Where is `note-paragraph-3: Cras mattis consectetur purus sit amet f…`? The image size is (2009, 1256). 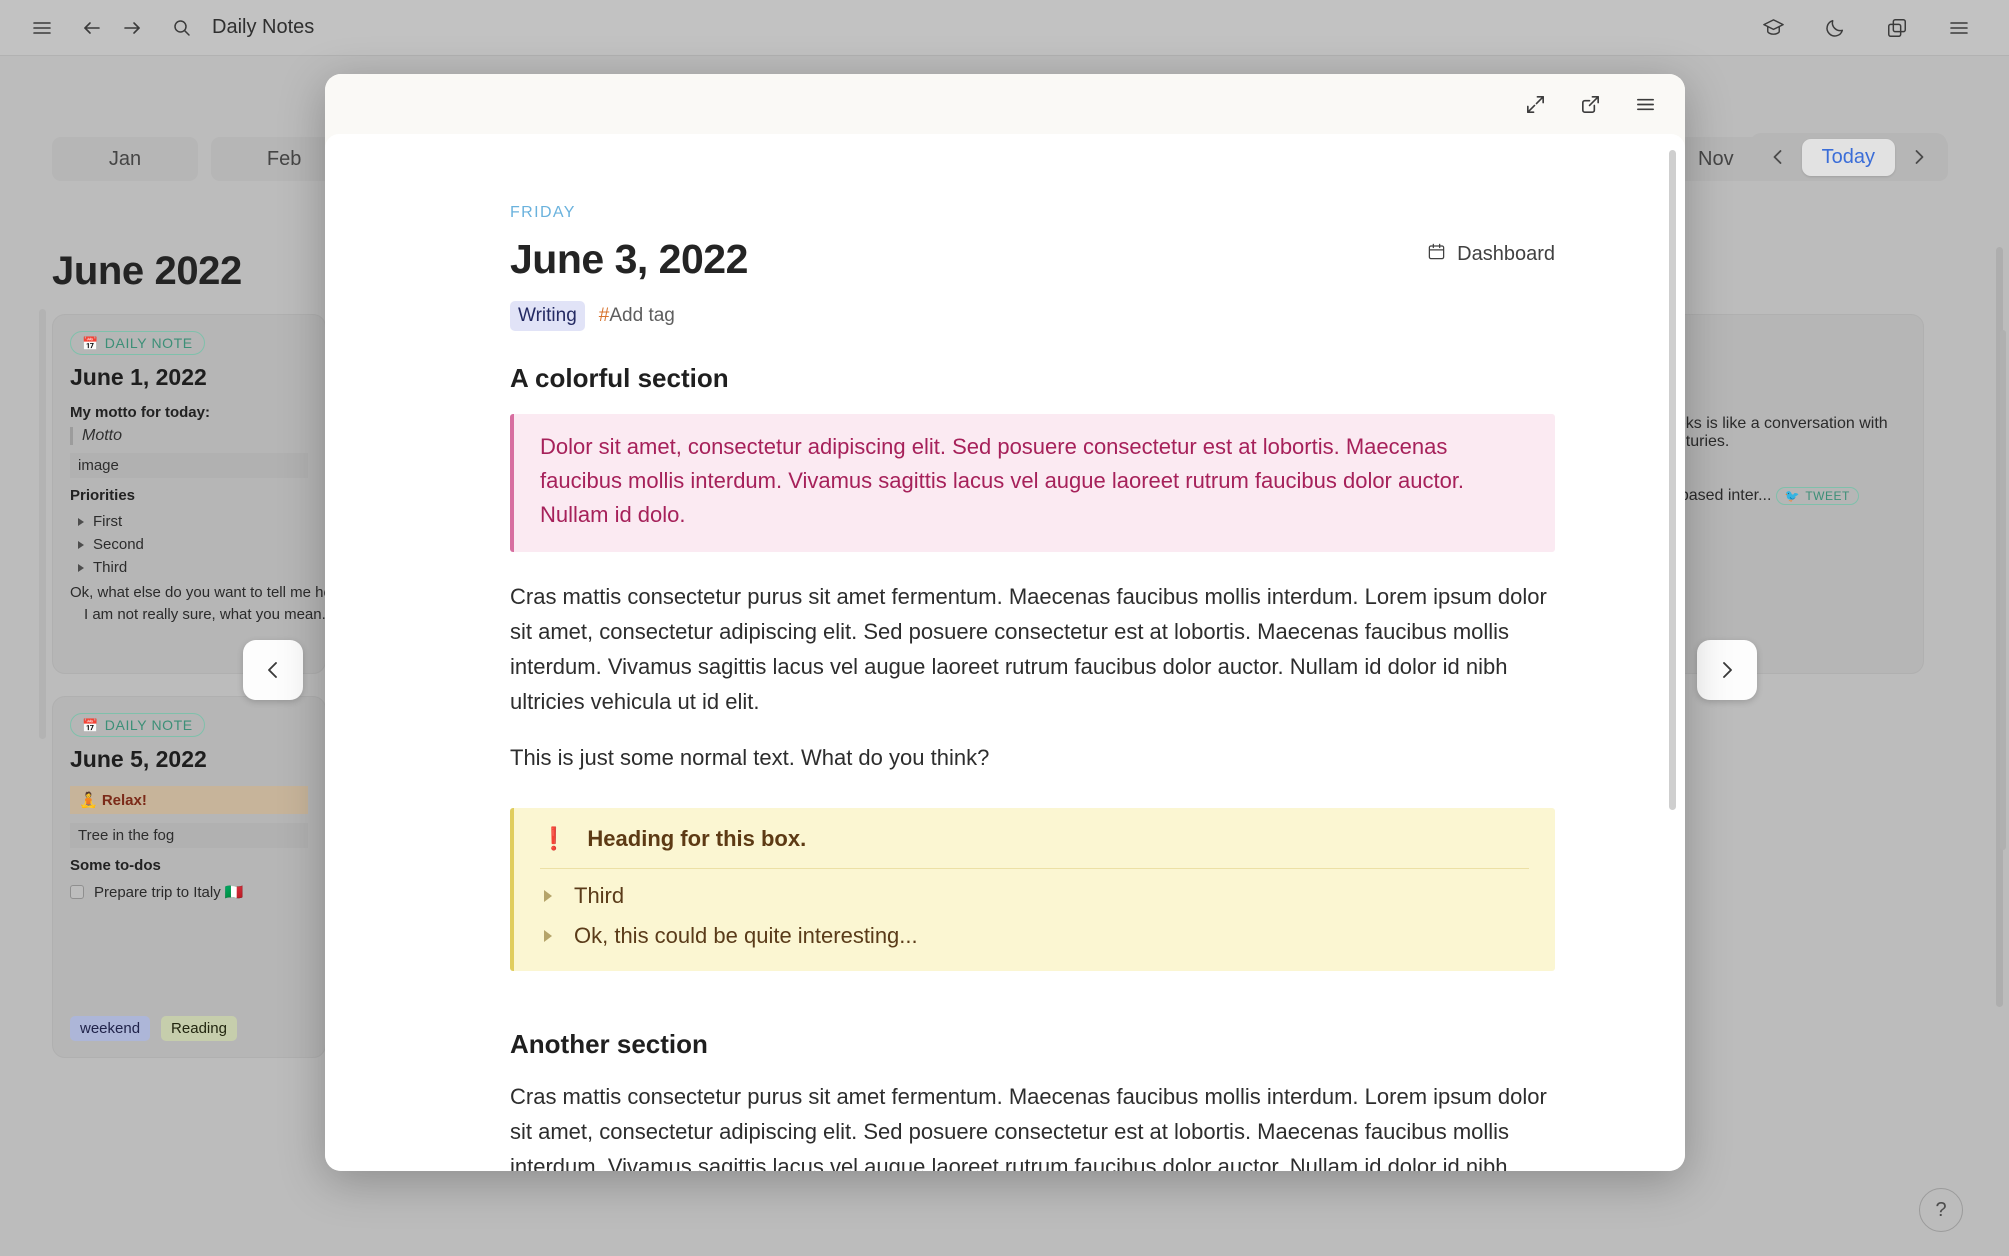
note-paragraph-3: Cras mattis consectetur purus sit amet f… is located at coordinates (1028, 1127).